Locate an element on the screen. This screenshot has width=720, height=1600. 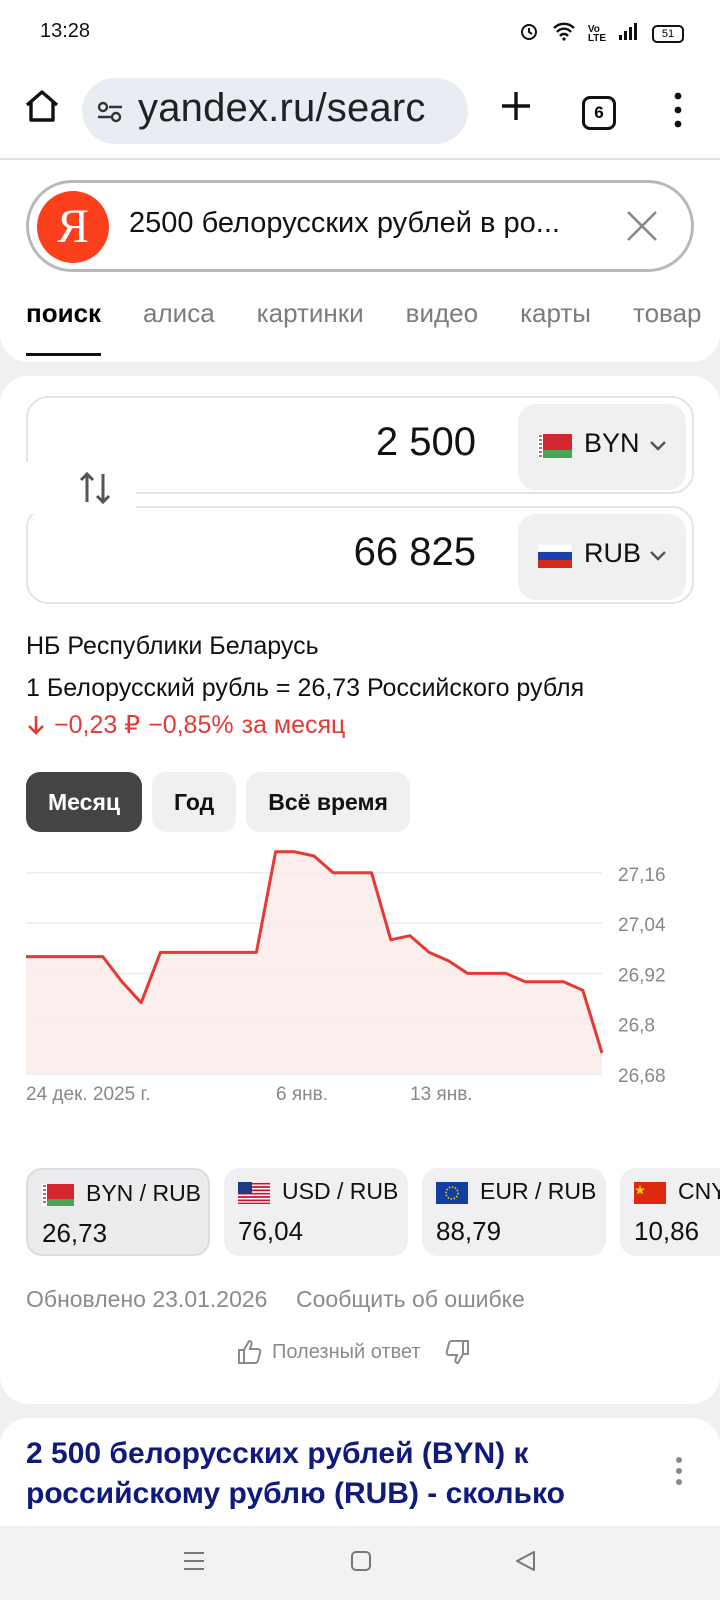
eu-flag-icon is located at coordinates (452, 1193).